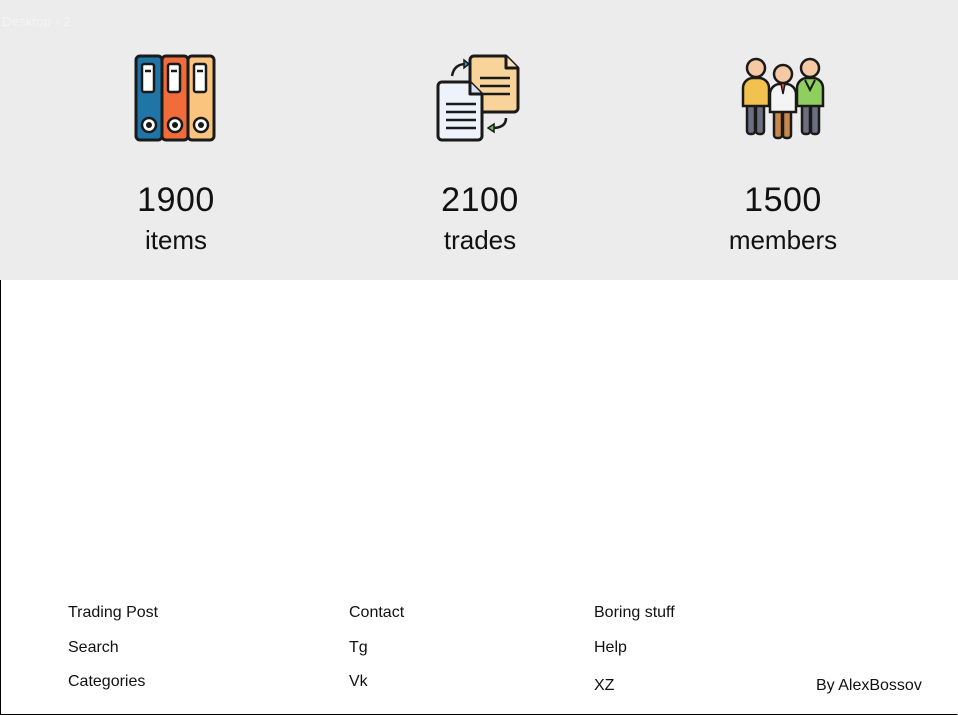  Describe the element at coordinates (480, 154) in the screenshot. I see `stat-trades: 2100 trades` at that location.